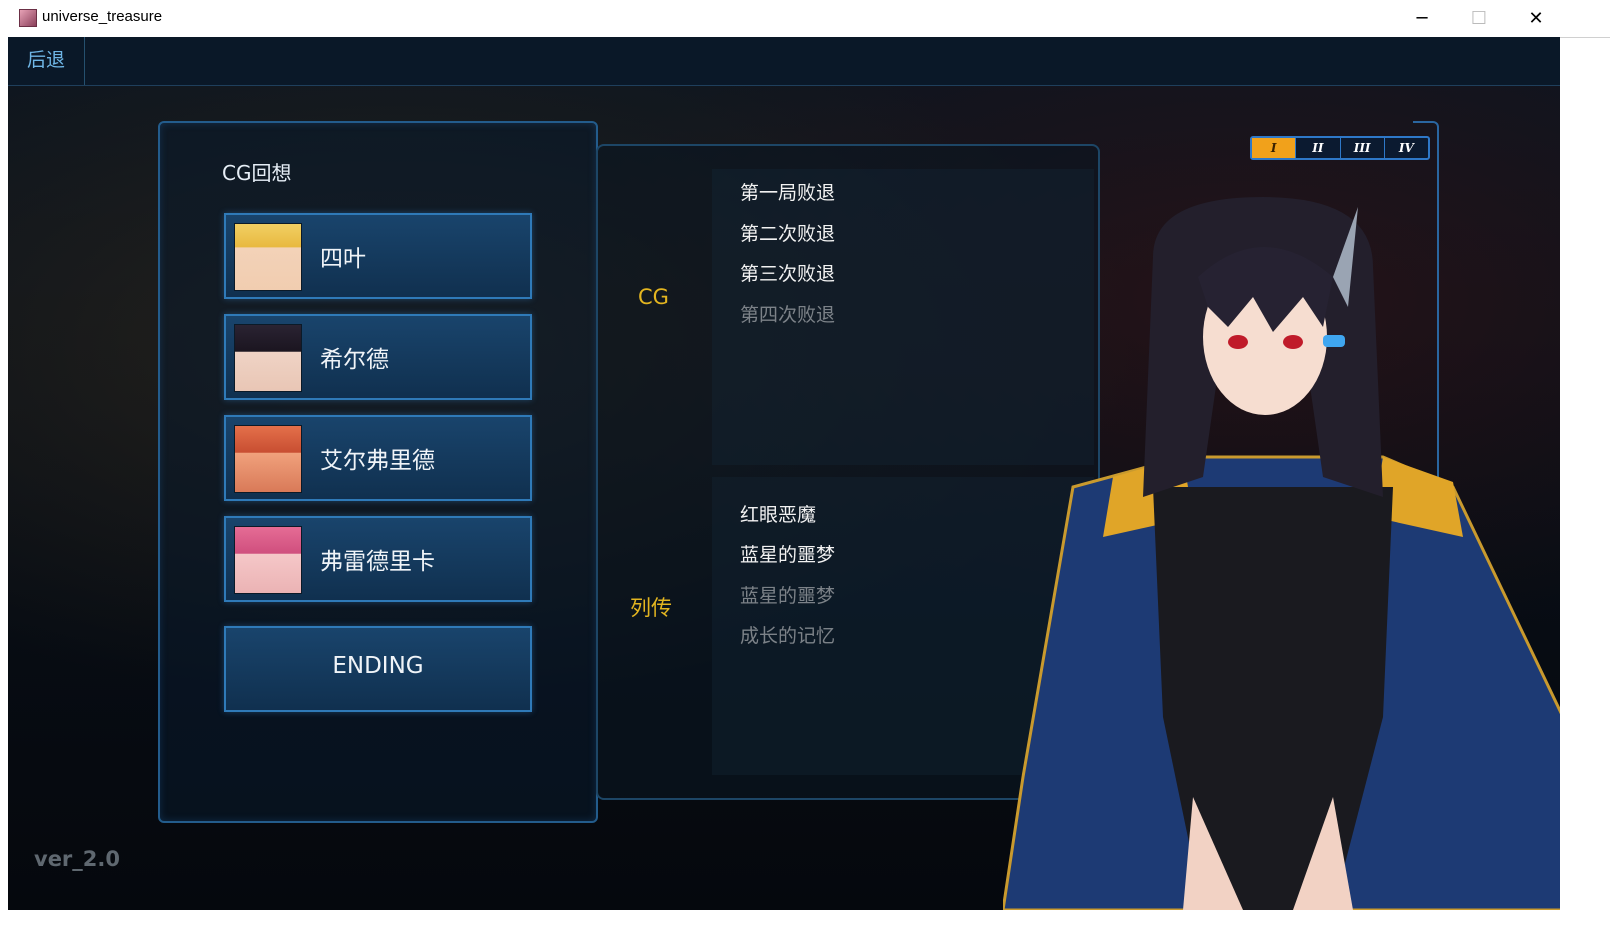 This screenshot has width=1618, height=947. I want to click on character-button-elfriede: 艾尔弗里德, so click(378, 458).